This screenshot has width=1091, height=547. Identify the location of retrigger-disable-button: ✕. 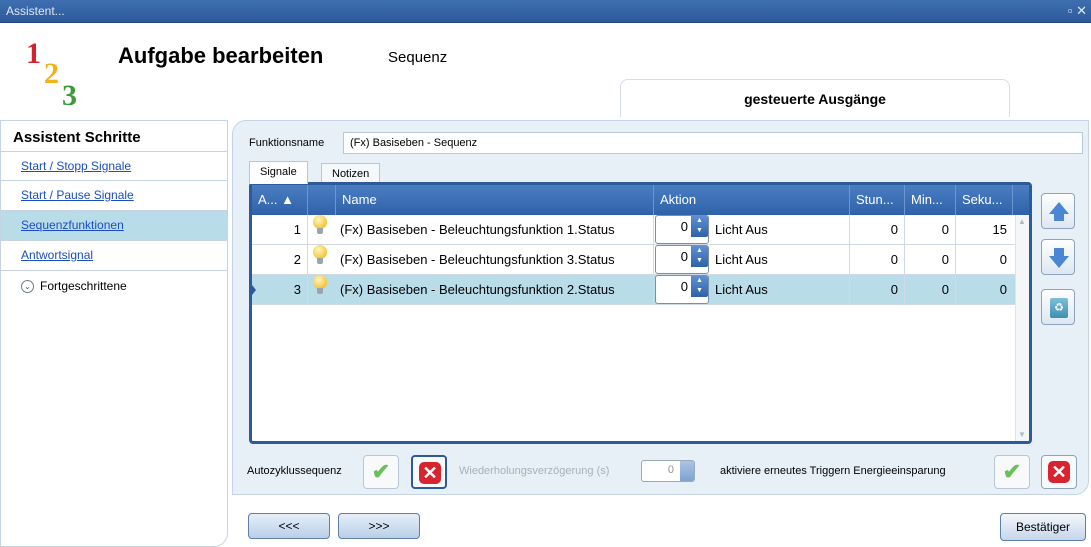
(1059, 472).